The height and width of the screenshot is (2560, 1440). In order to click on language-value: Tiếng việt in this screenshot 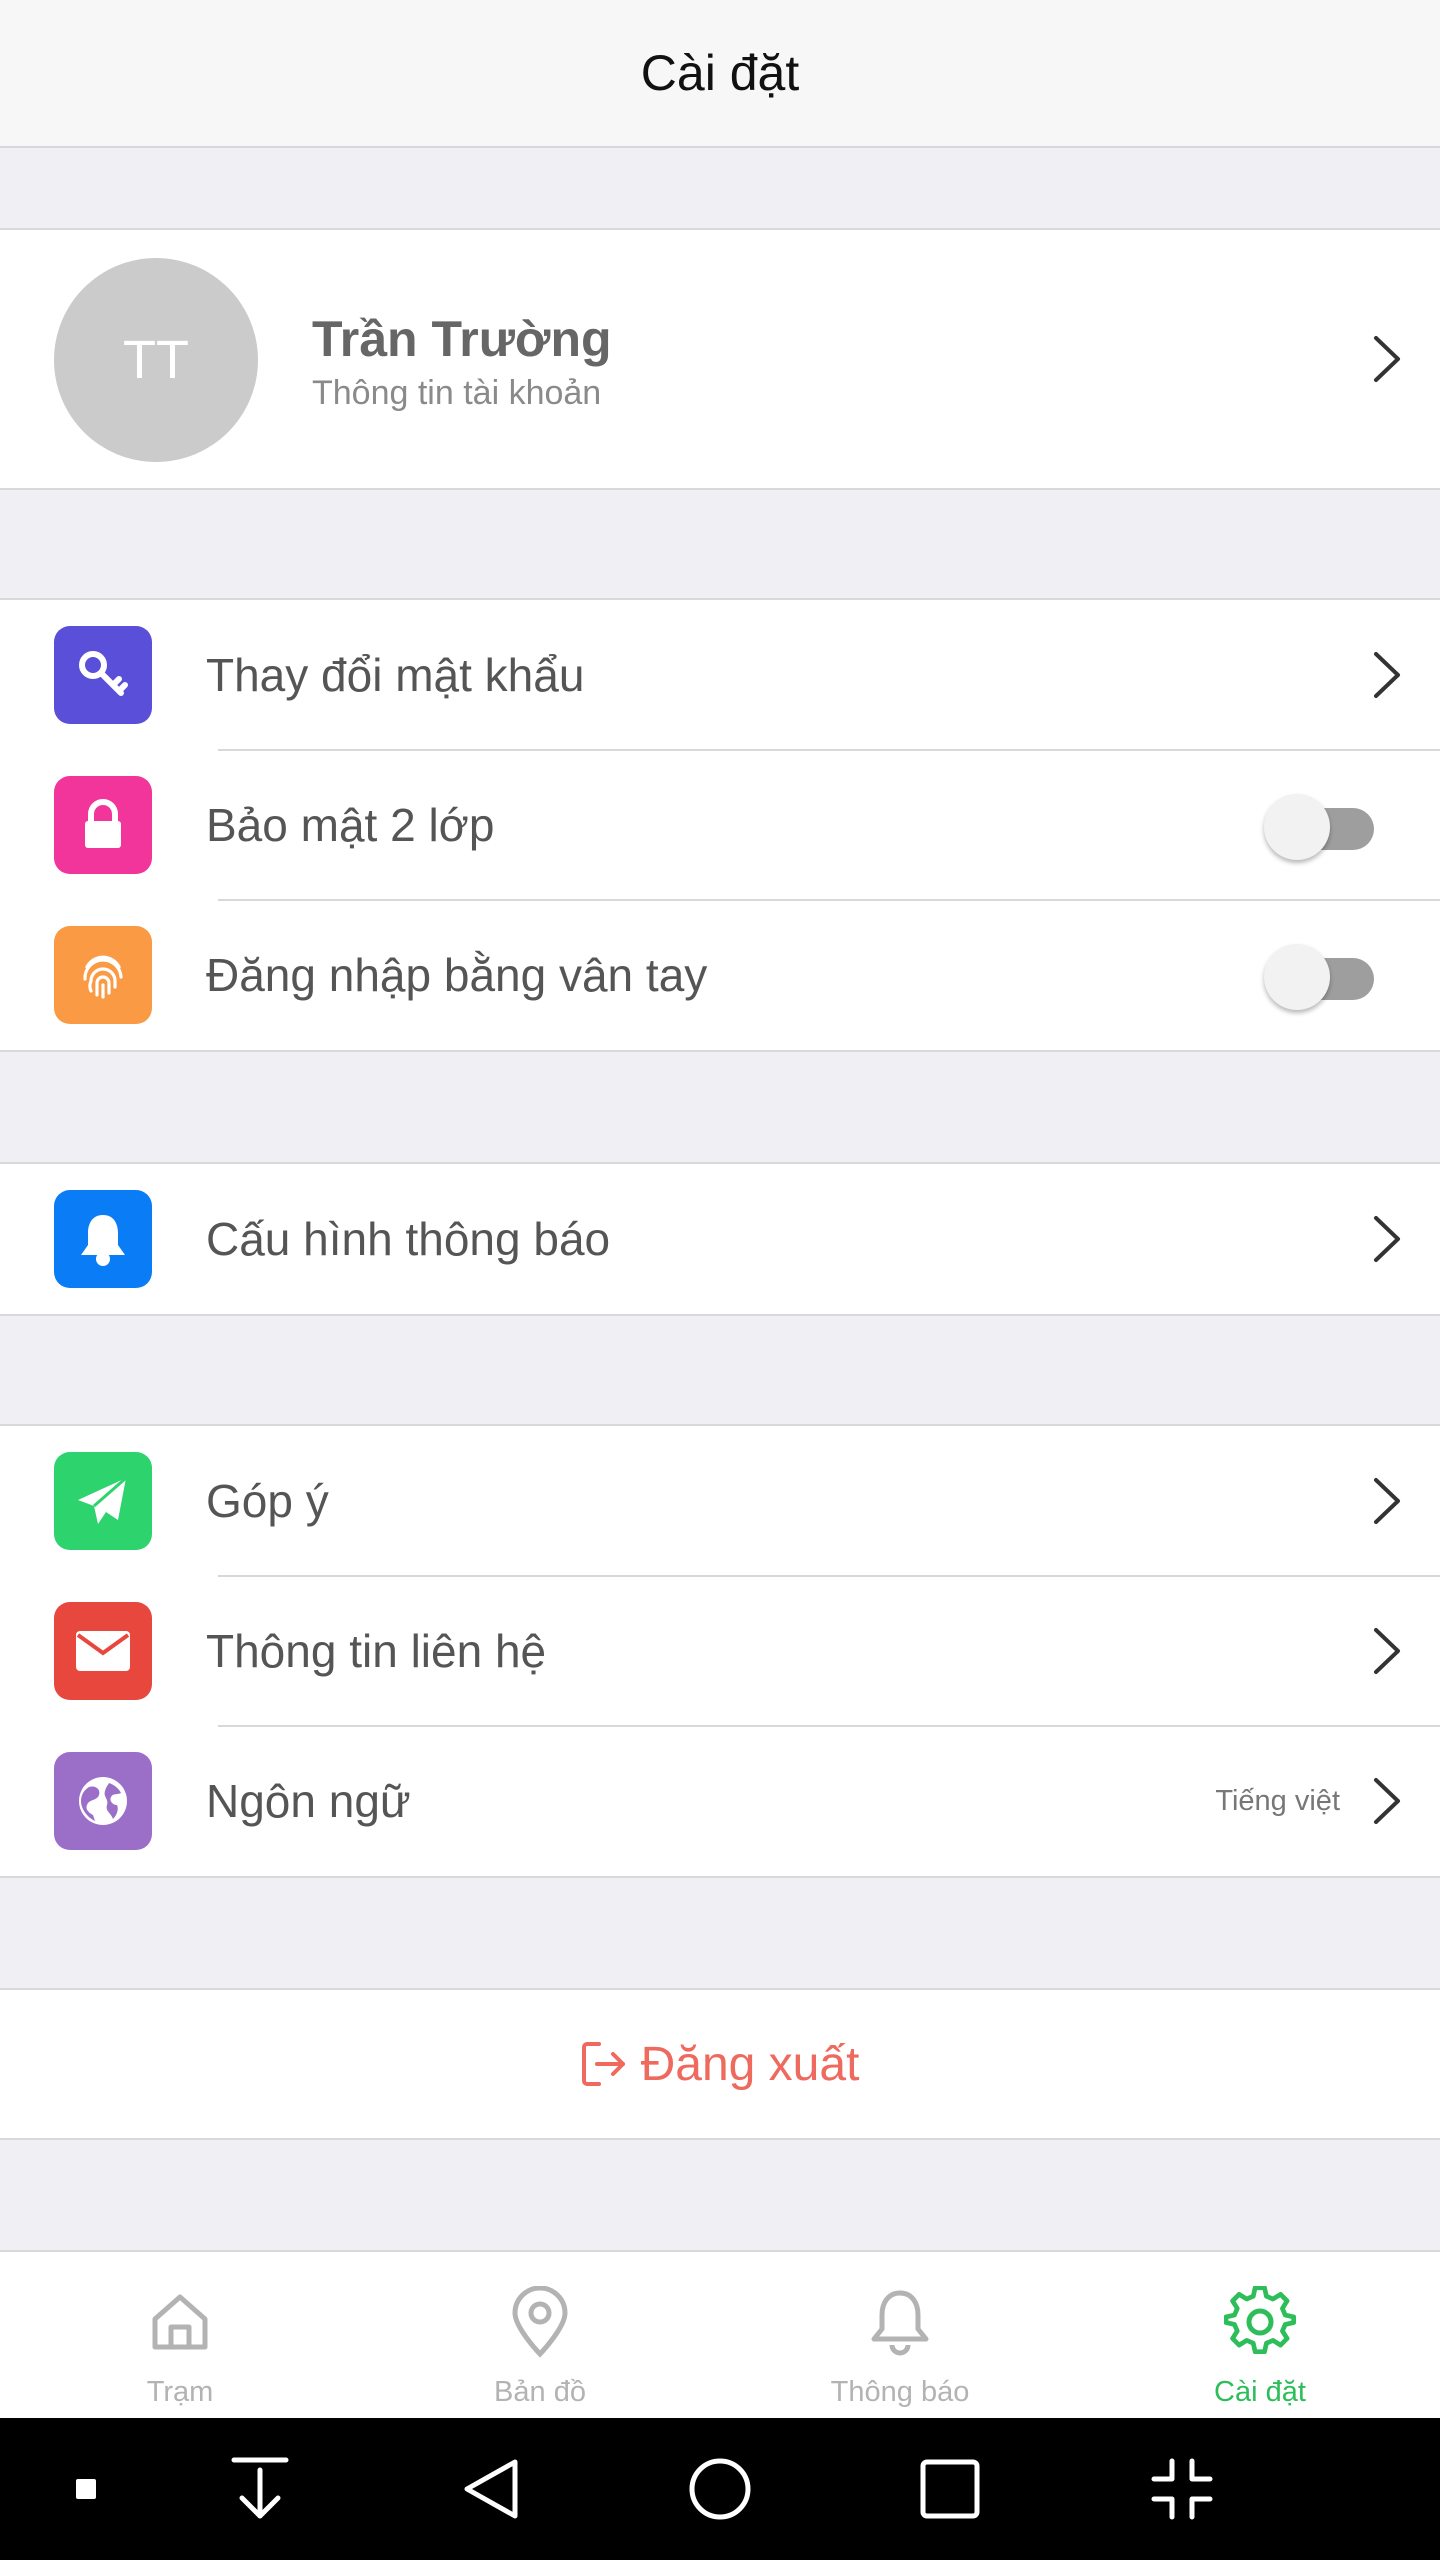, I will do `click(1277, 1800)`.